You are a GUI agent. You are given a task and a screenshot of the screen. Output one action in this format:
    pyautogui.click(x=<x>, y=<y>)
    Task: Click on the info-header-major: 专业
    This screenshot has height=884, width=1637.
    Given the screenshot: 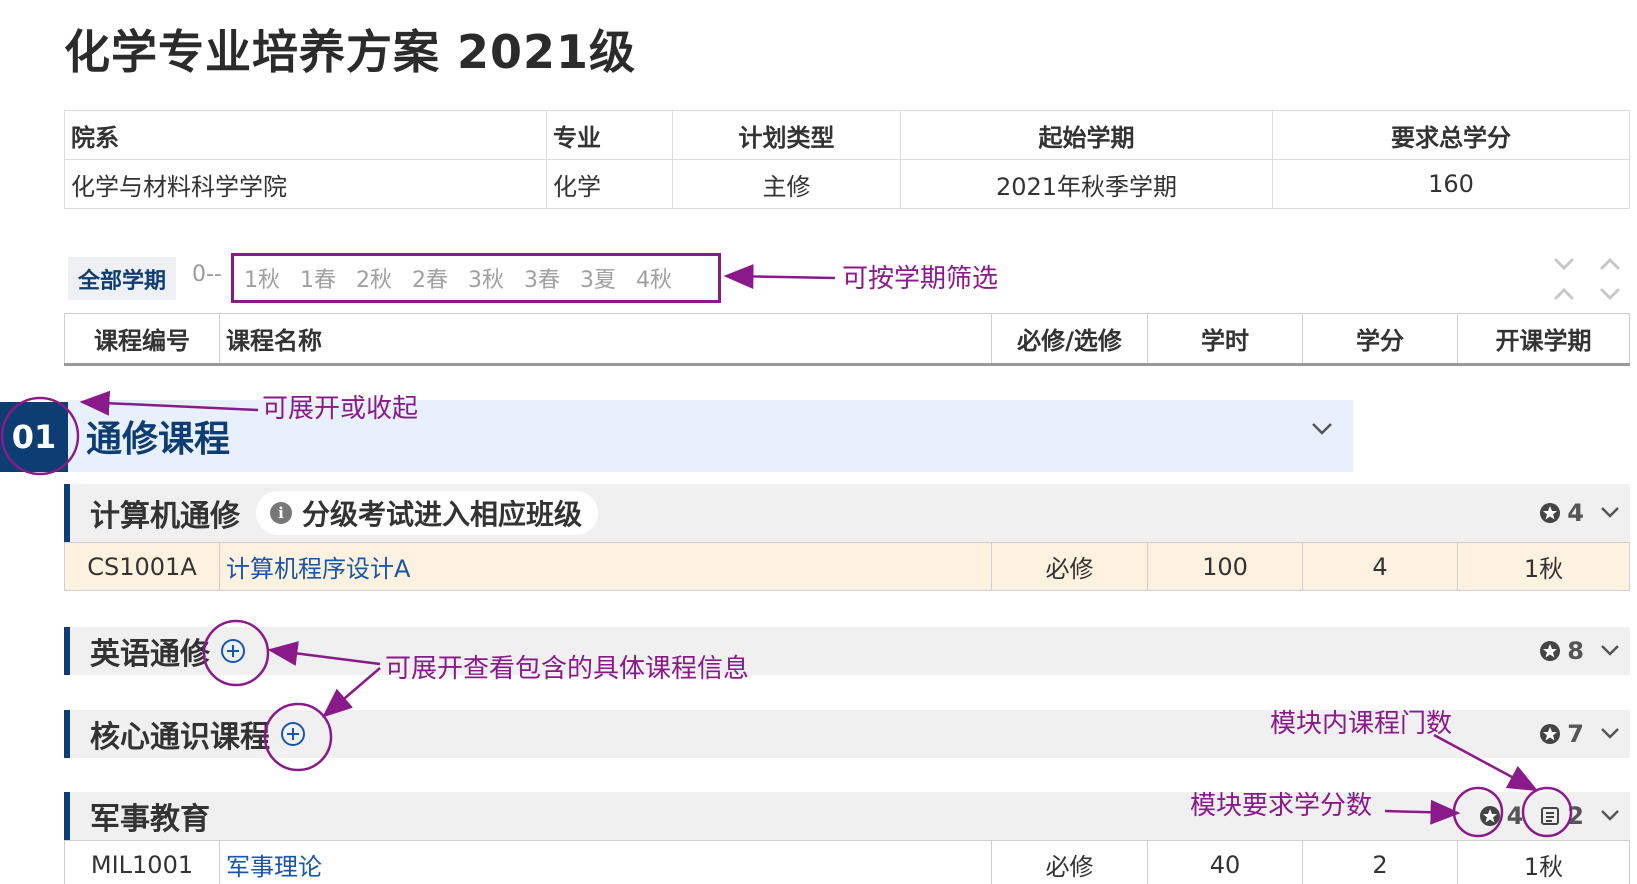 What is the action you would take?
    pyautogui.click(x=609, y=135)
    